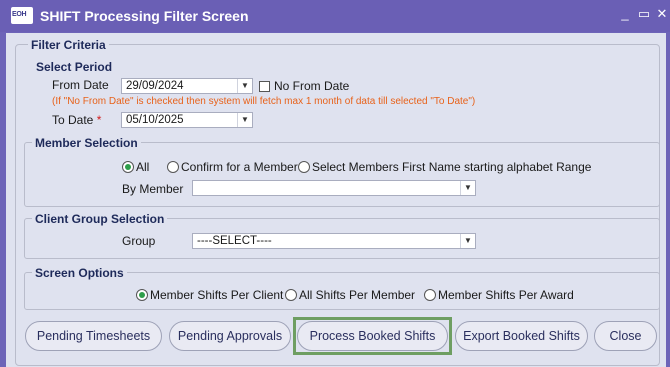 Image resolution: width=670 pixels, height=367 pixels. What do you see at coordinates (334, 241) in the screenshot?
I see `group-select: ----SELECT---- ▼` at bounding box center [334, 241].